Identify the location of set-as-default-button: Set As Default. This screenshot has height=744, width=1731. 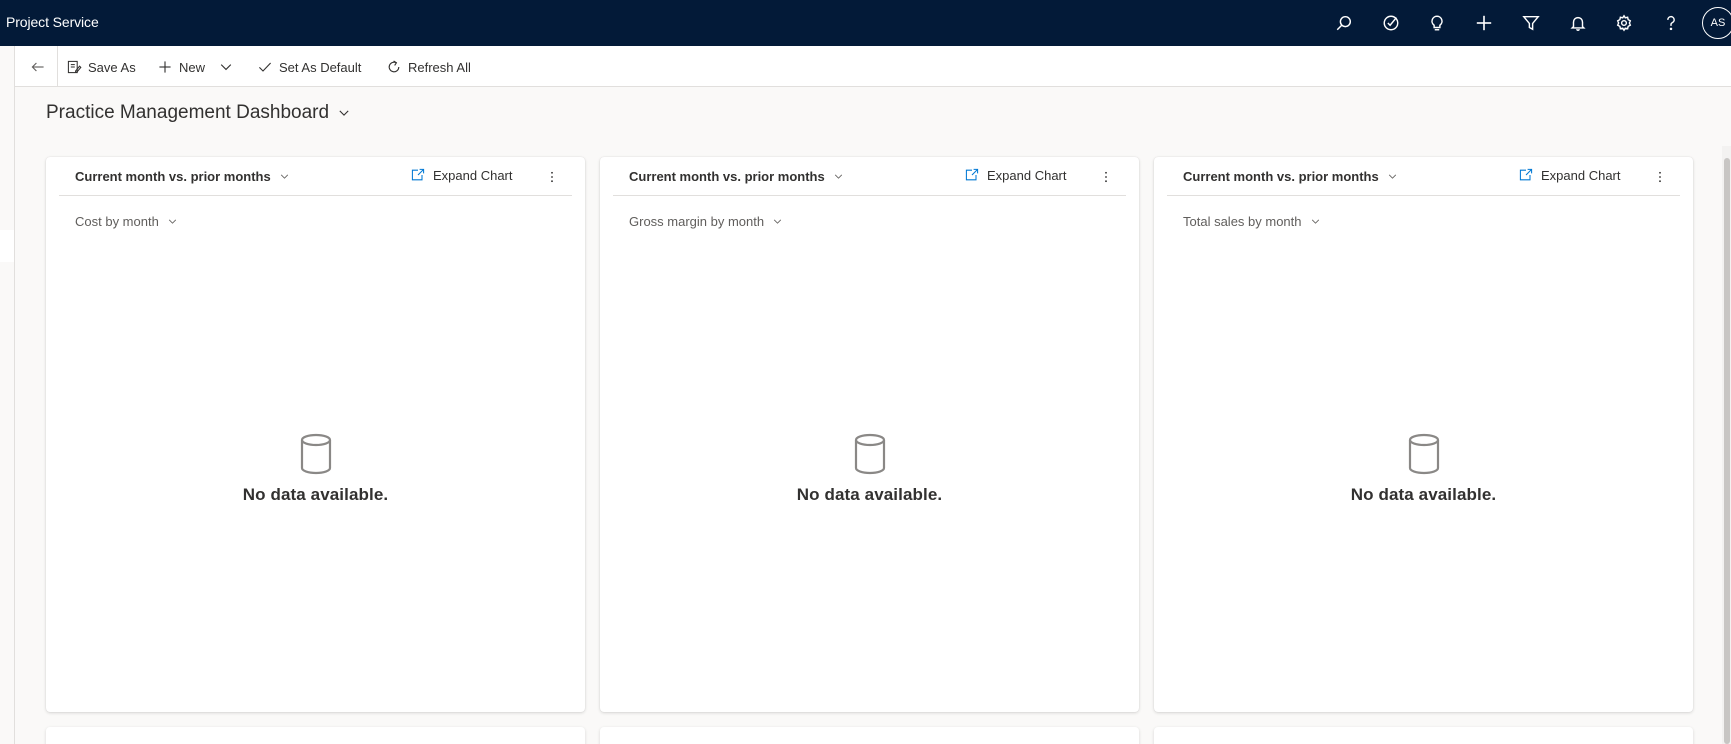
(309, 67).